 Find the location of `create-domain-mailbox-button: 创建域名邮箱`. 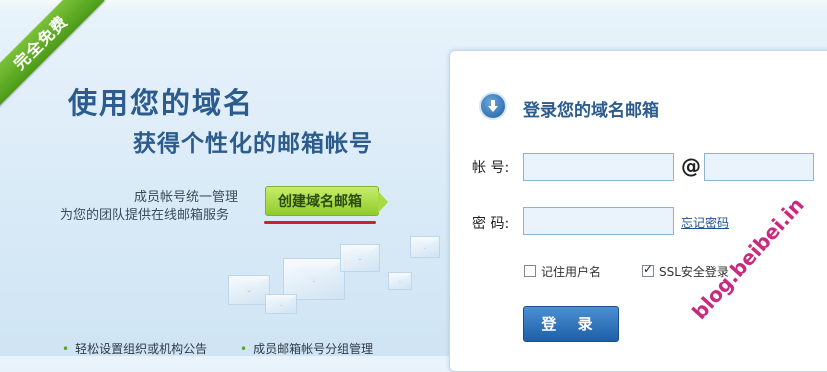

create-domain-mailbox-button: 创建域名邮箱 is located at coordinates (326, 201).